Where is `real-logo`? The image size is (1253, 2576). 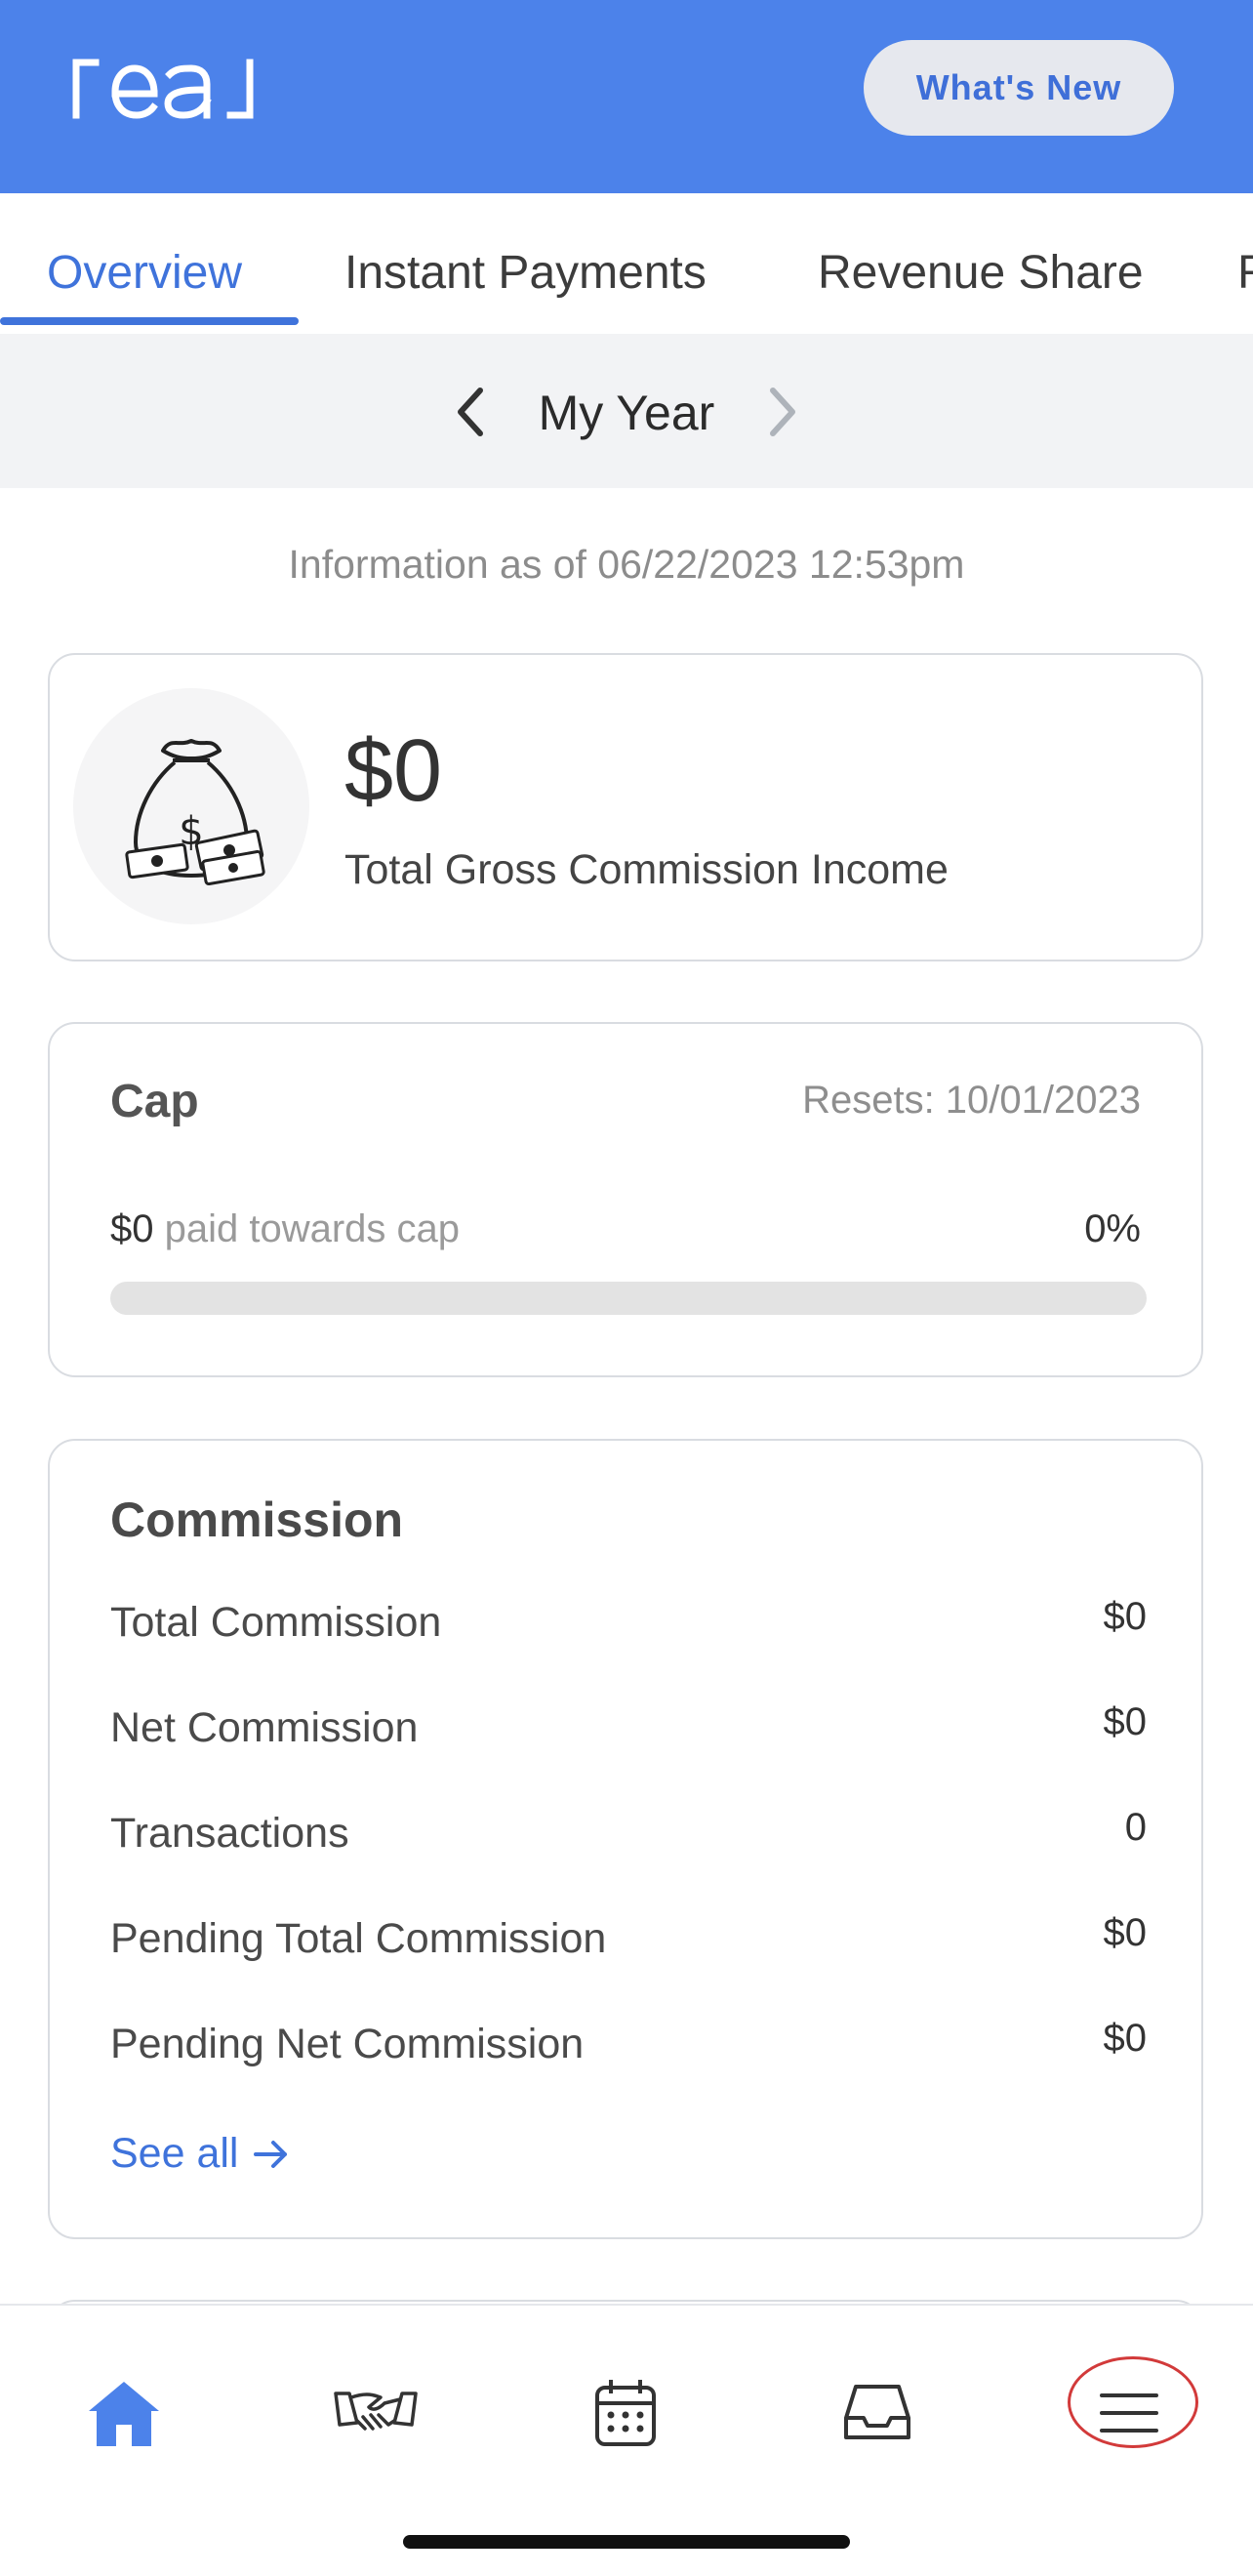
real-logo is located at coordinates (163, 89).